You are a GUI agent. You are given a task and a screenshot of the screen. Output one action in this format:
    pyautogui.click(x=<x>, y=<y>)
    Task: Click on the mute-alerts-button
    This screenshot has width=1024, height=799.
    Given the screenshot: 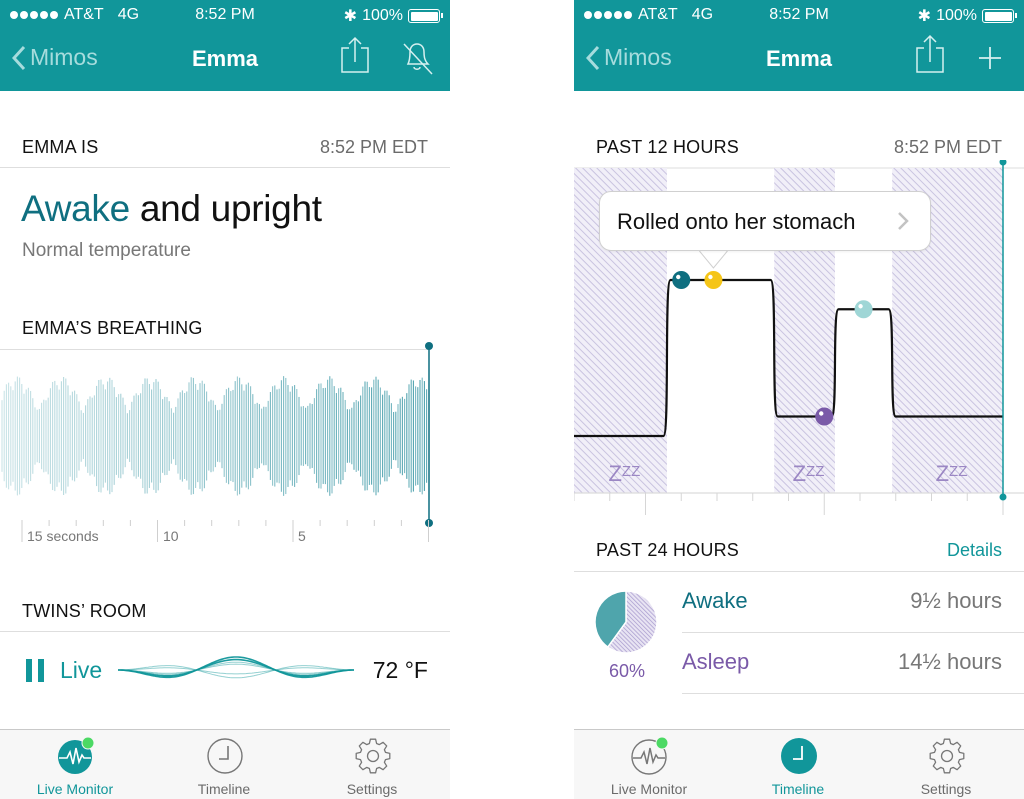 What is the action you would take?
    pyautogui.click(x=416, y=56)
    